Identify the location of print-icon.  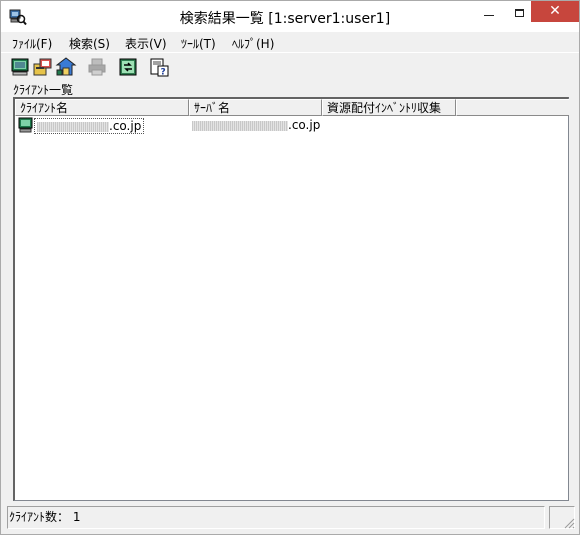
(97, 67).